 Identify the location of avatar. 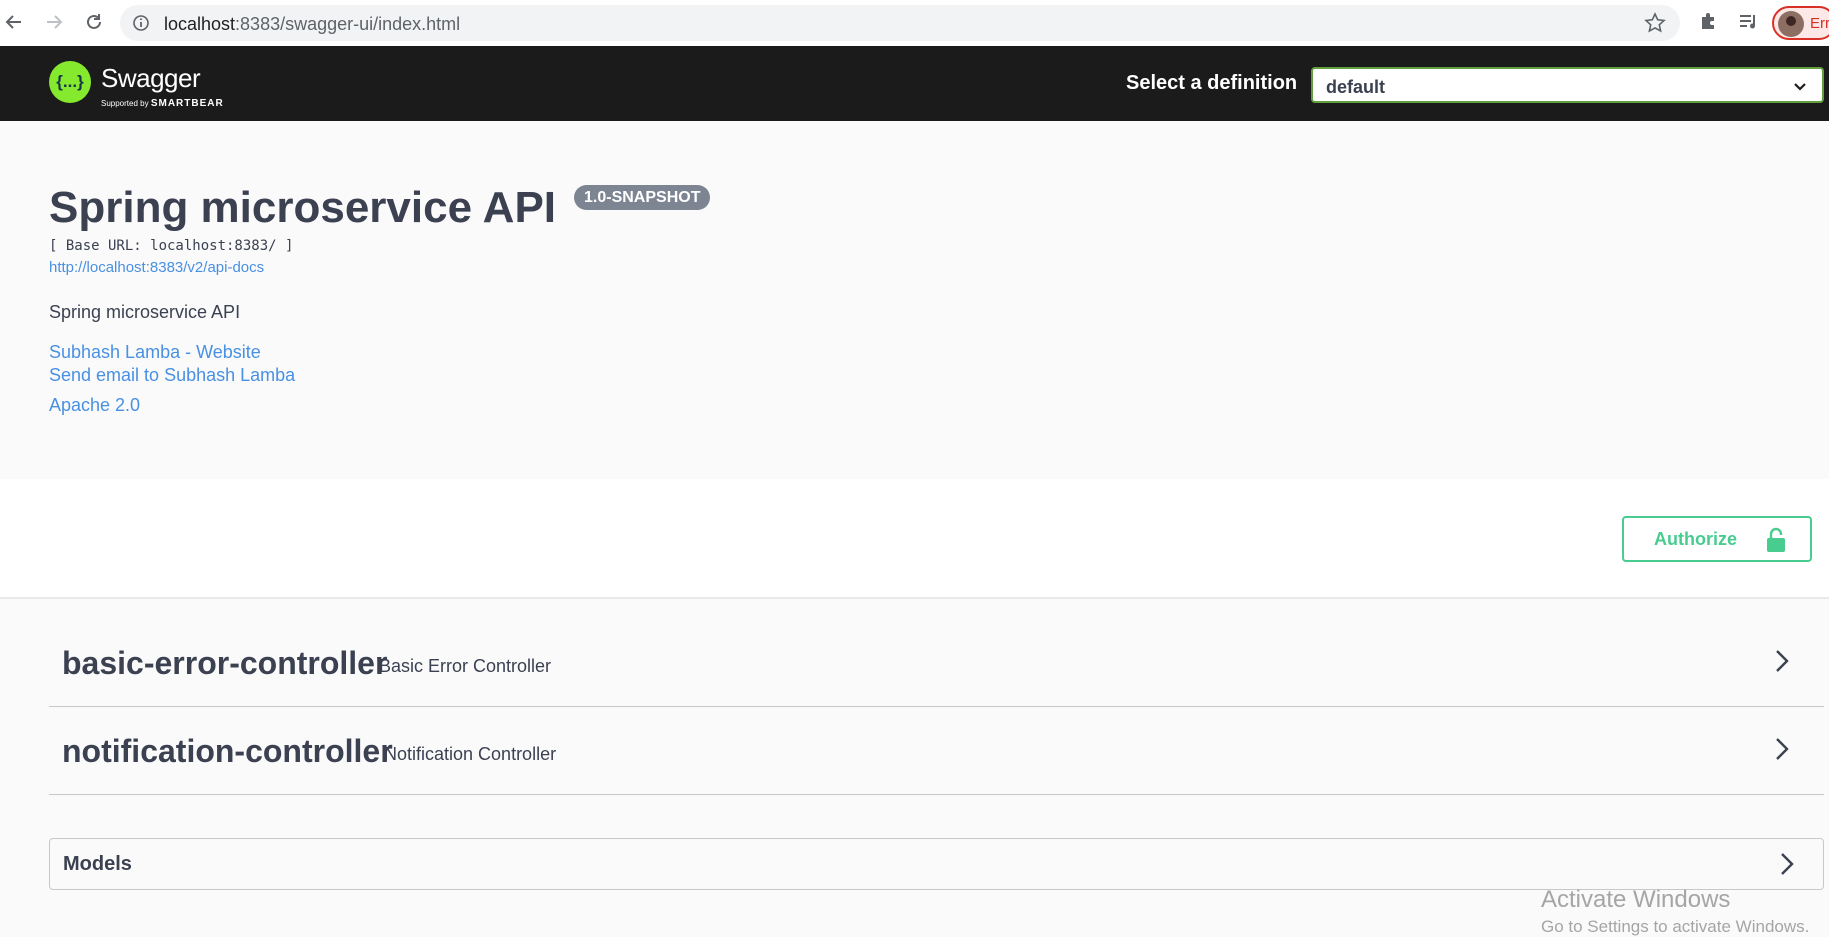
(1791, 24).